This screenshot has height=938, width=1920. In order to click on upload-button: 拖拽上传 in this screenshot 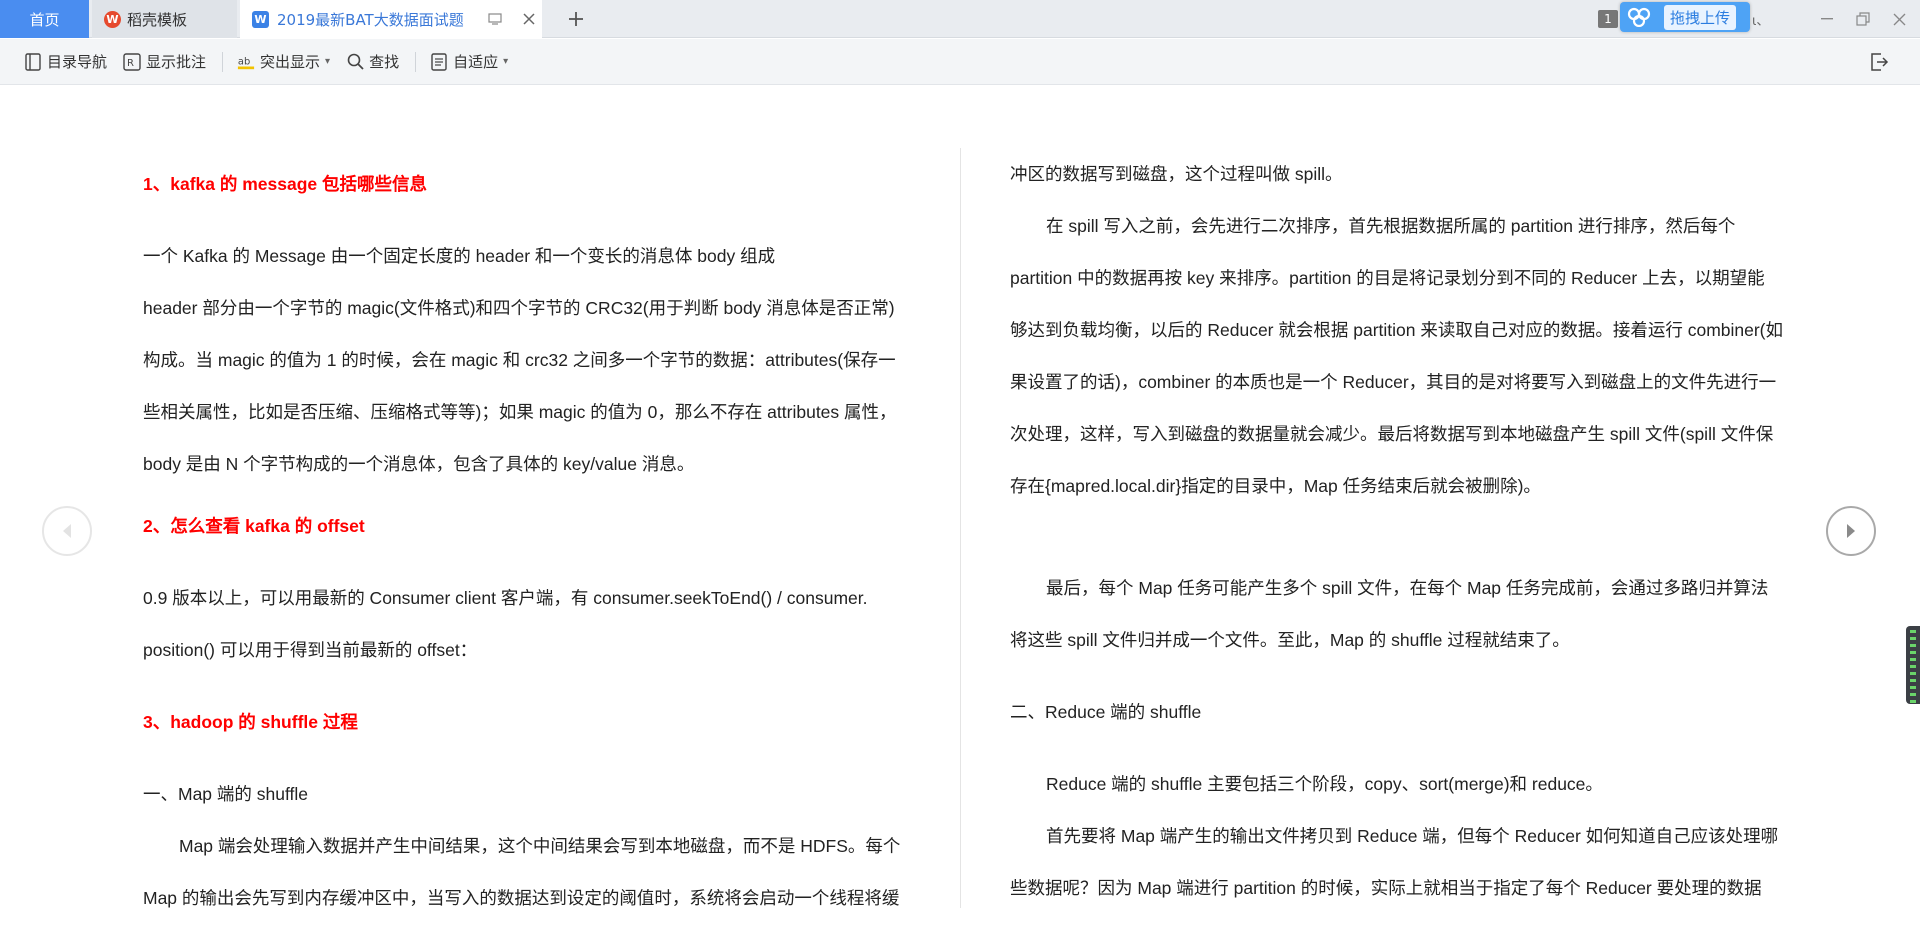, I will do `click(1685, 17)`.